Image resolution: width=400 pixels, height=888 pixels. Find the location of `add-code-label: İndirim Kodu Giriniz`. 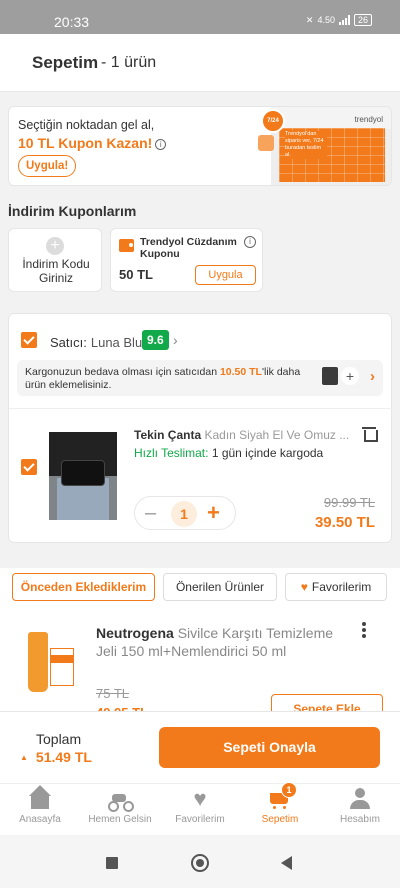

add-code-label: İndirim Kodu Giriniz is located at coordinates (56, 271).